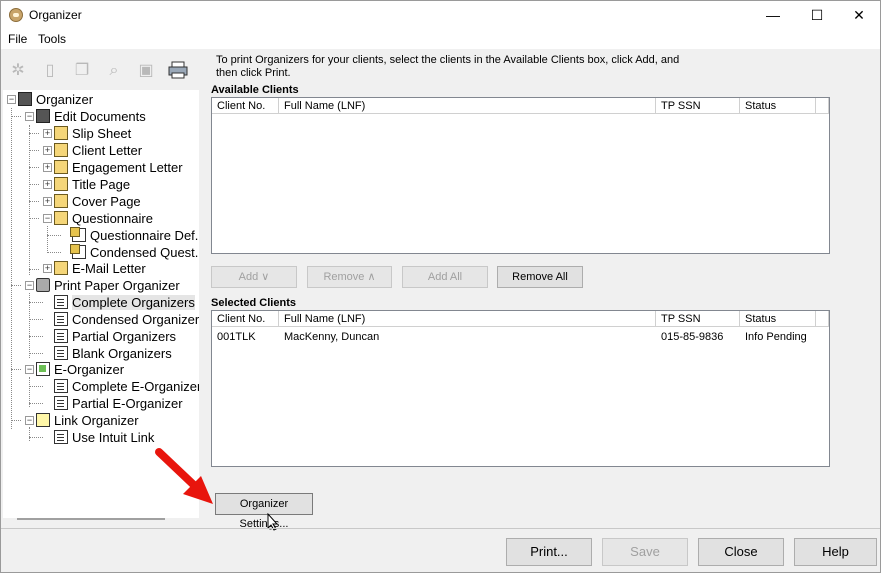 Image resolution: width=881 pixels, height=573 pixels. Describe the element at coordinates (114, 71) in the screenshot. I see `magnify-icon: ⌕` at that location.